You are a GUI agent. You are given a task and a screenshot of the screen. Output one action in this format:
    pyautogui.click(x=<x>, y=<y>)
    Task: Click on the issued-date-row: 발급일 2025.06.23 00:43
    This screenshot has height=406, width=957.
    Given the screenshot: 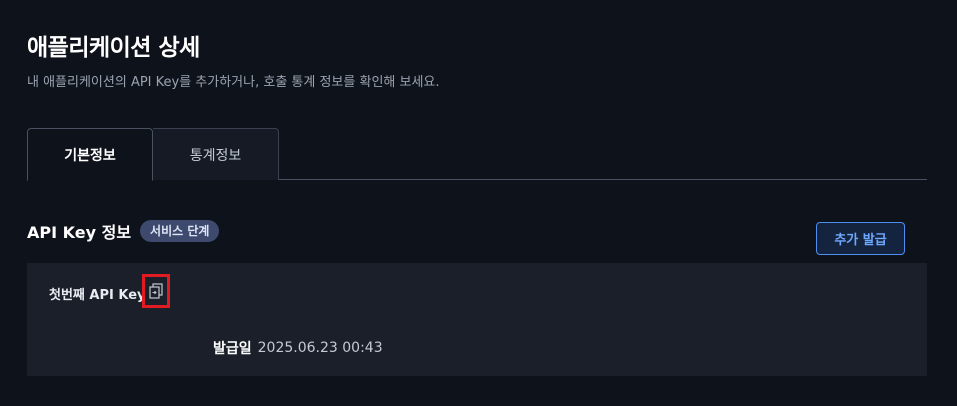 What is the action you would take?
    pyautogui.click(x=298, y=348)
    